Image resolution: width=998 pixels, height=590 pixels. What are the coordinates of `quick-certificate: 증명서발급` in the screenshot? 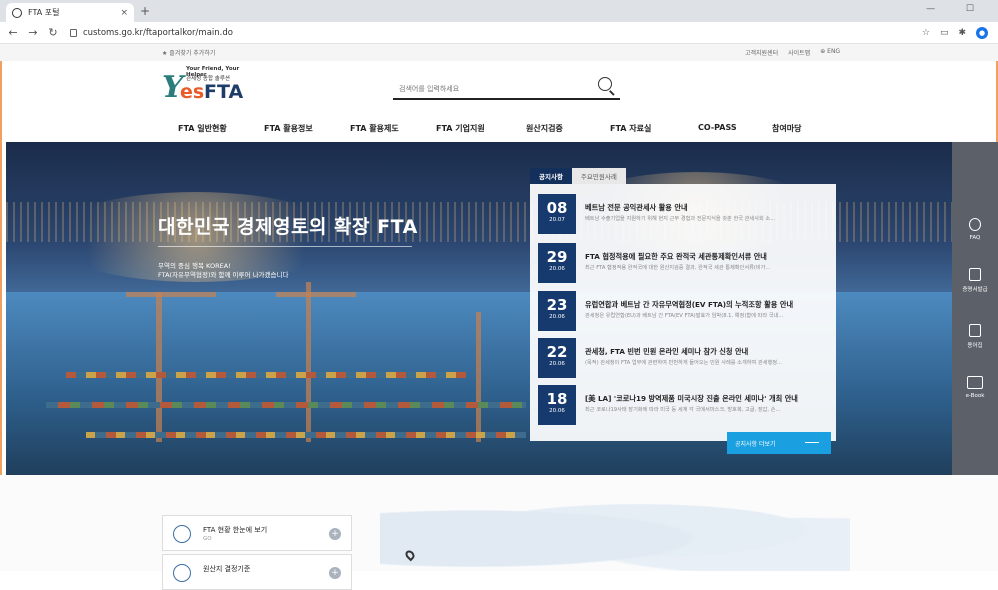 It's located at (975, 280).